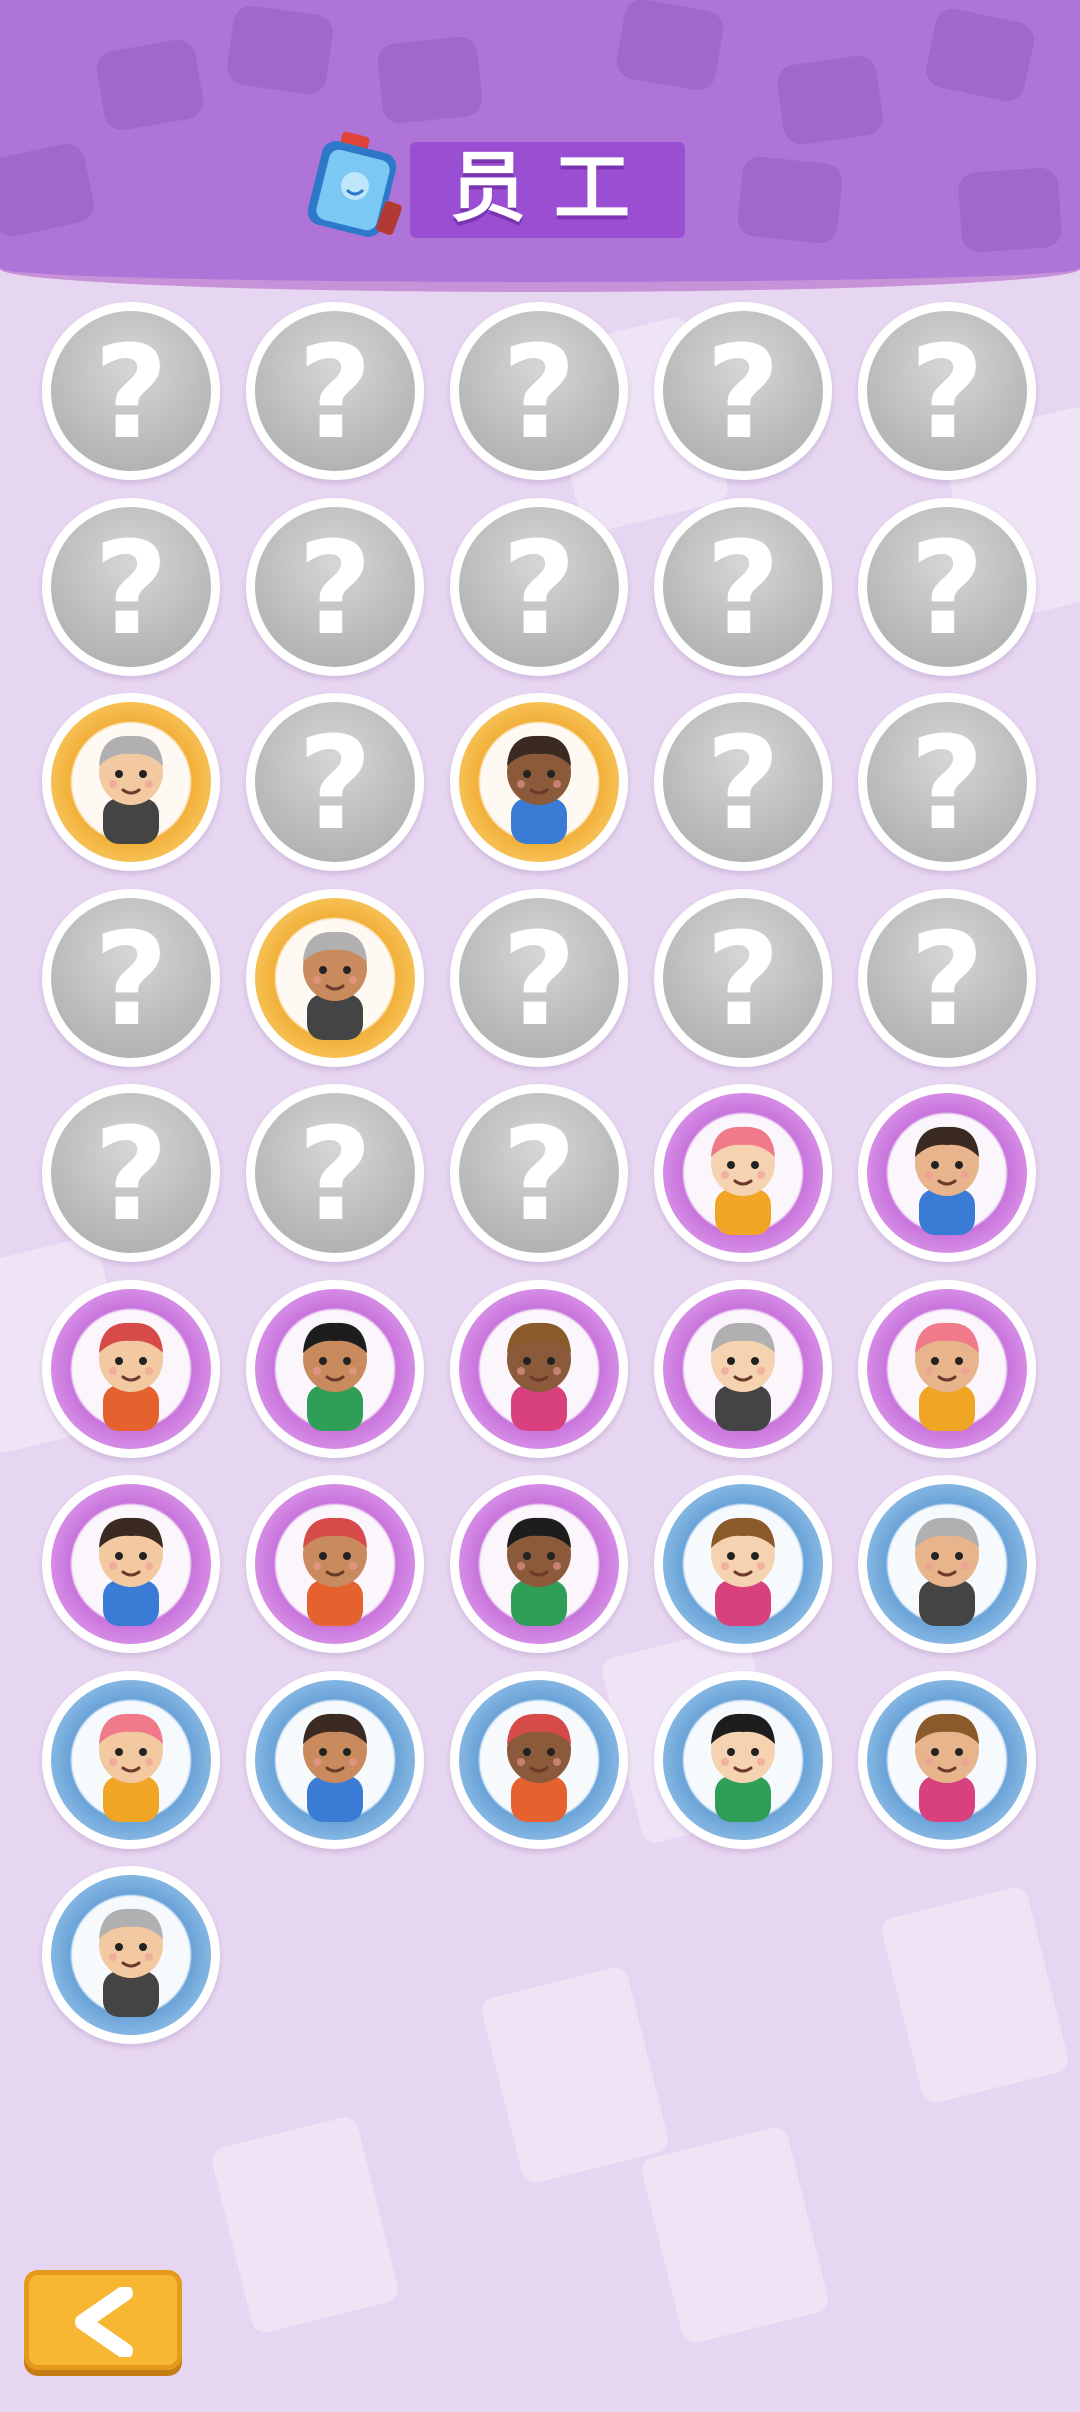  I want to click on employee-avatar-construction-worker, so click(131, 1760).